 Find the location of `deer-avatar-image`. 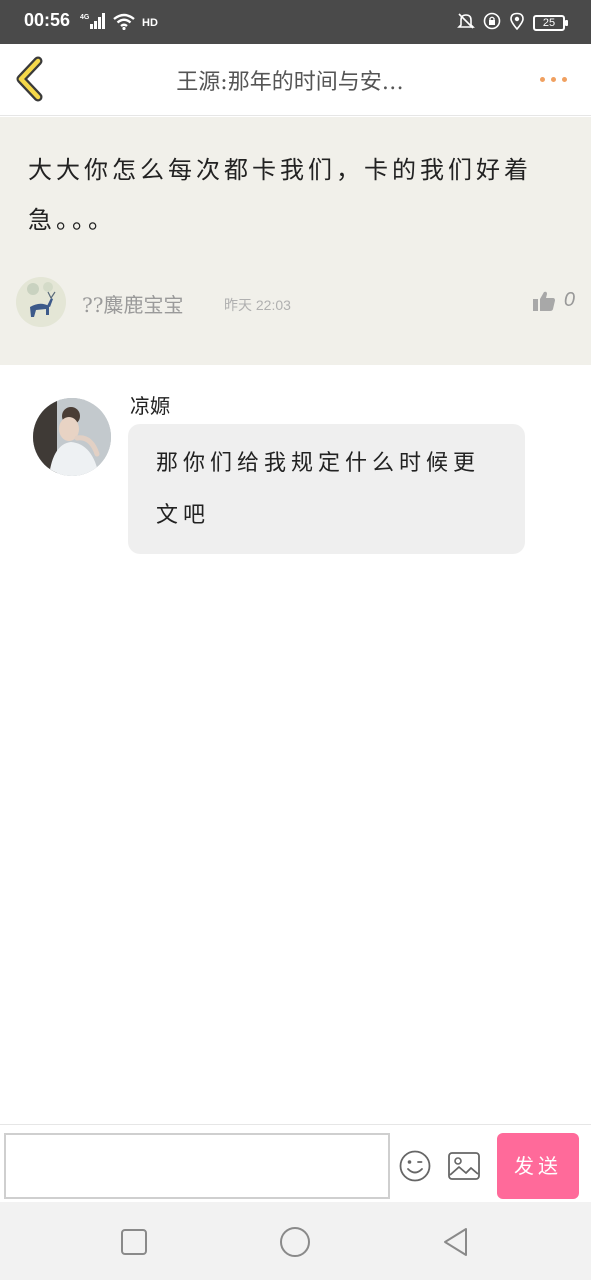

deer-avatar-image is located at coordinates (41, 302).